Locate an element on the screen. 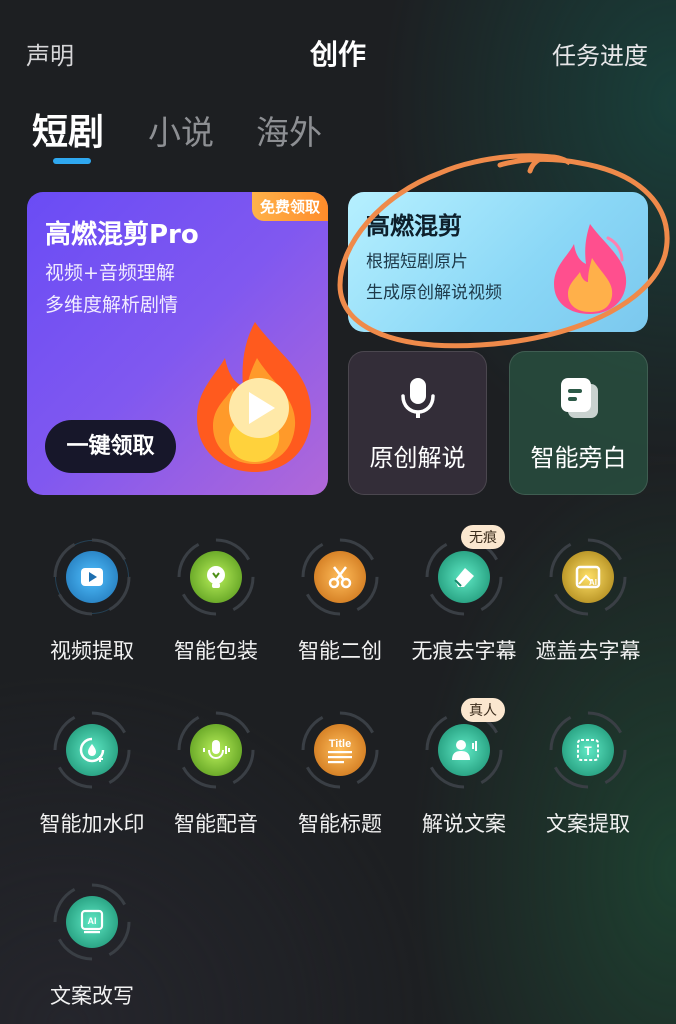 The width and height of the screenshot is (676, 1024). flame-icon is located at coordinates (590, 269).